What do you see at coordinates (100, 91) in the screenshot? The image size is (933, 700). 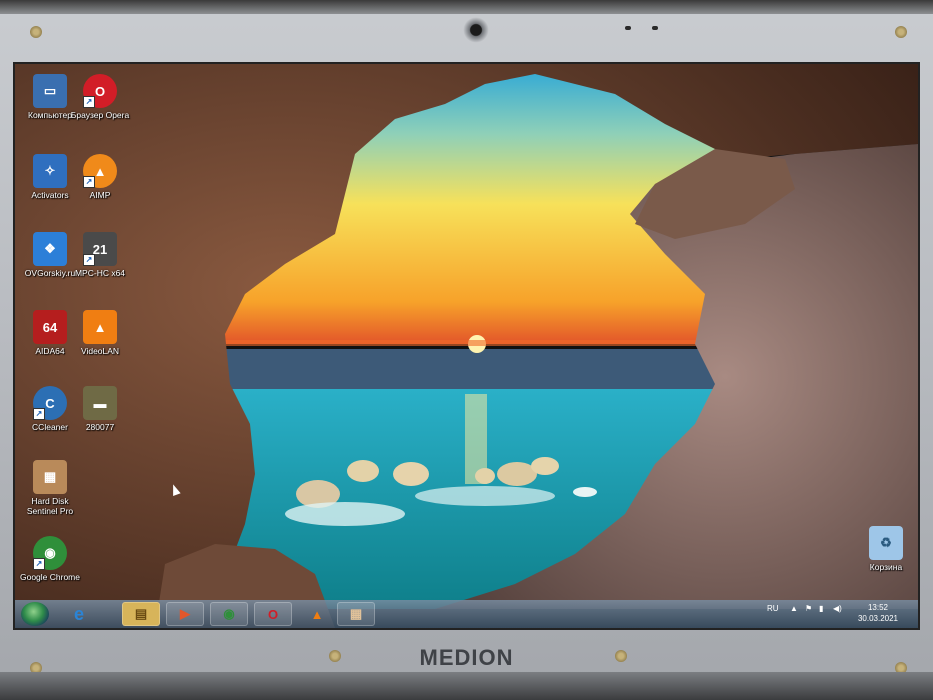 I see `opera-icon: O ↗` at bounding box center [100, 91].